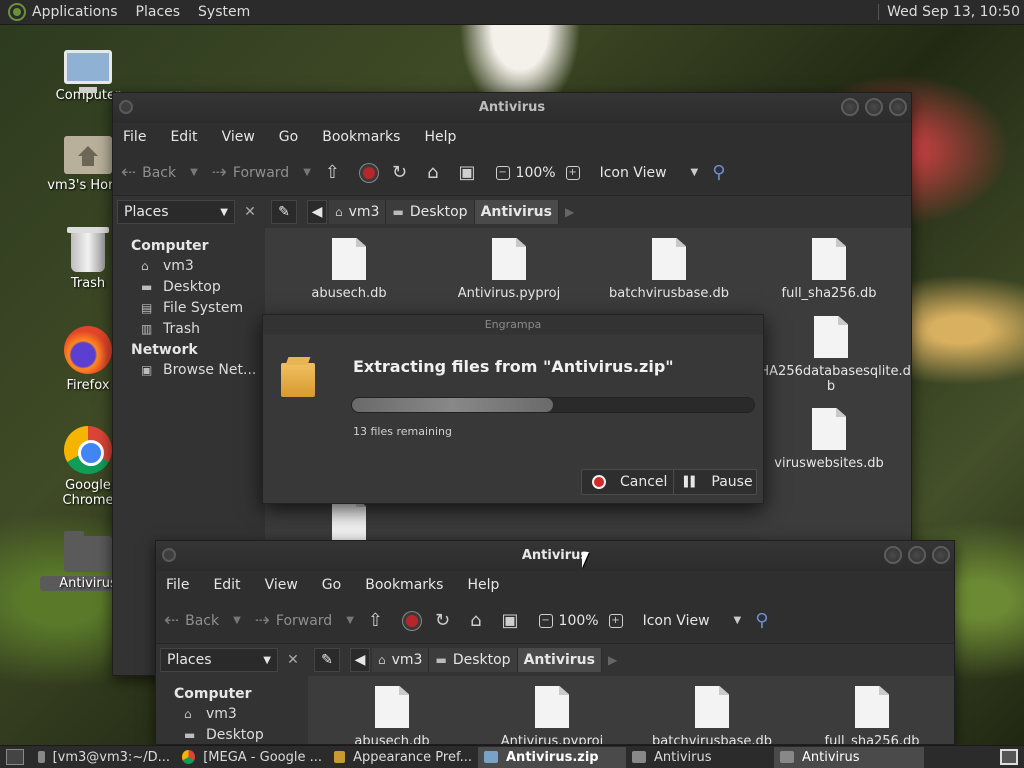  Describe the element at coordinates (158, 12) in the screenshot. I see `menu-places: Places` at that location.